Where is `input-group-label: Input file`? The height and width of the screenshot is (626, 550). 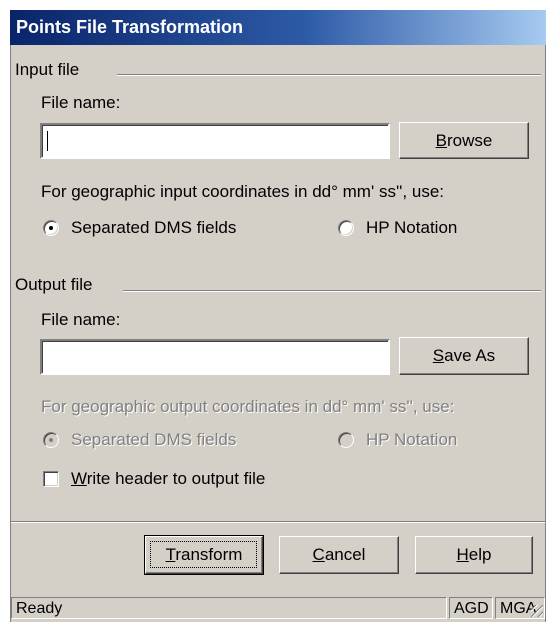 input-group-label: Input file is located at coordinates (47, 69).